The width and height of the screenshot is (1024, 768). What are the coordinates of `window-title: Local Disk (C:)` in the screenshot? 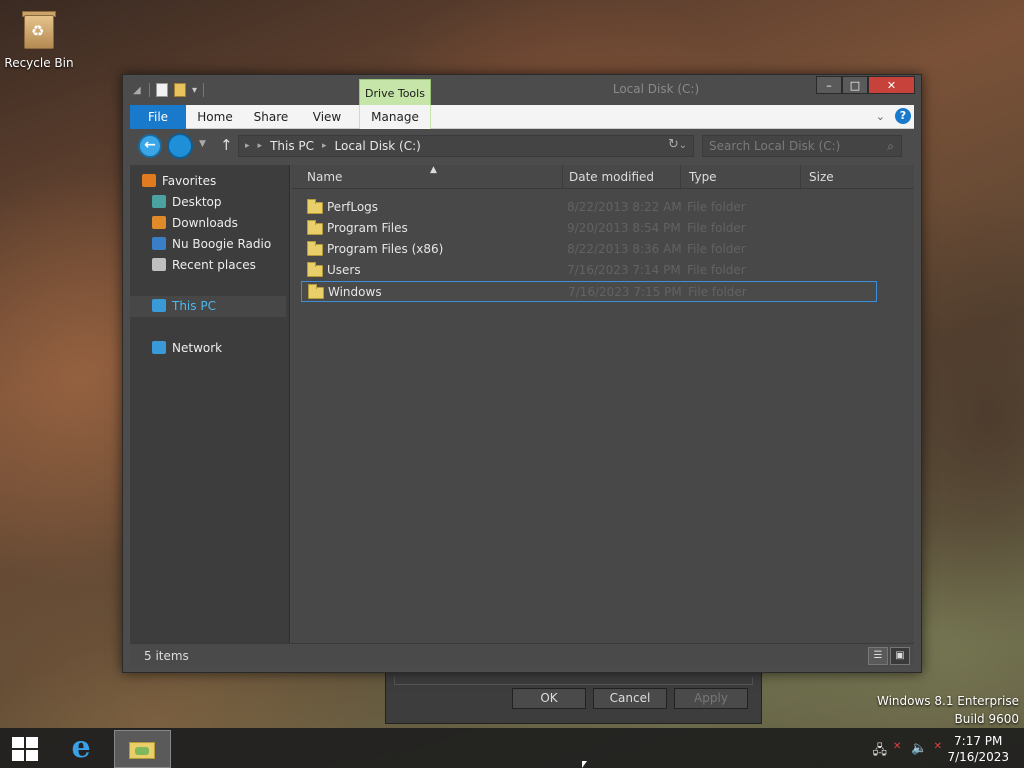 It's located at (656, 89).